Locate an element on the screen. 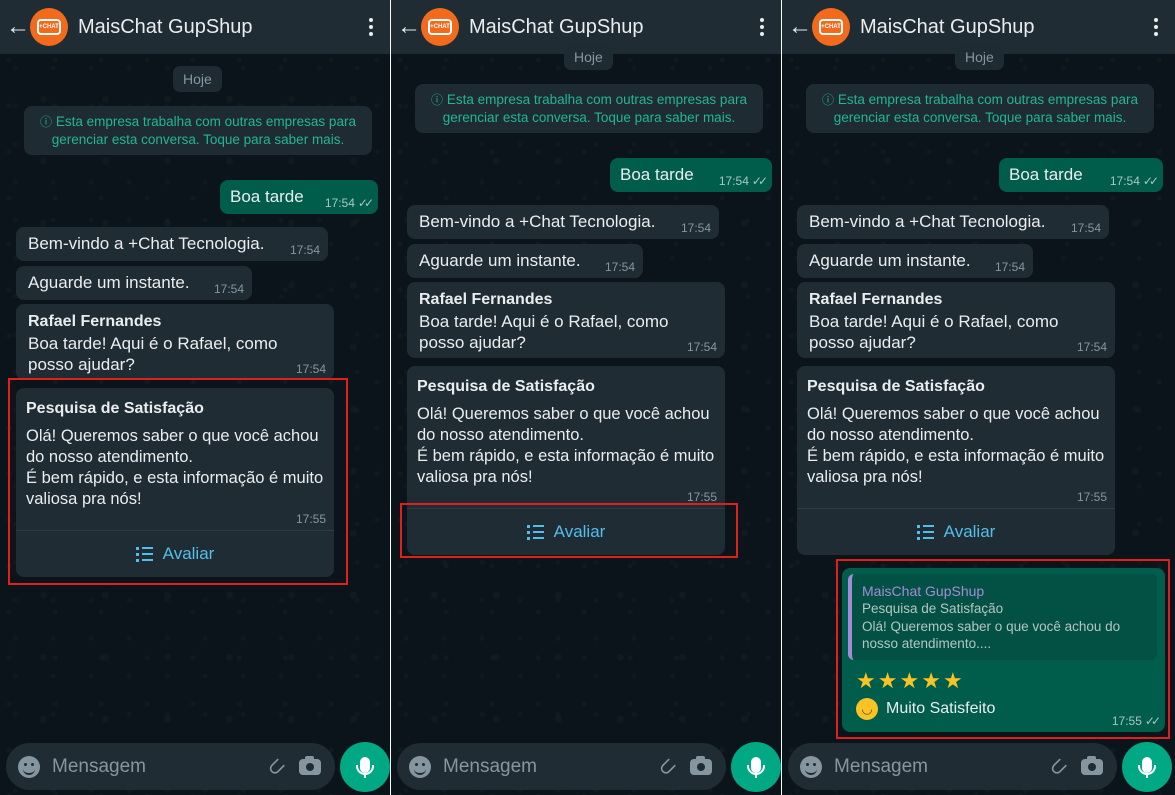  survey-action-label: Avaliar is located at coordinates (969, 531).